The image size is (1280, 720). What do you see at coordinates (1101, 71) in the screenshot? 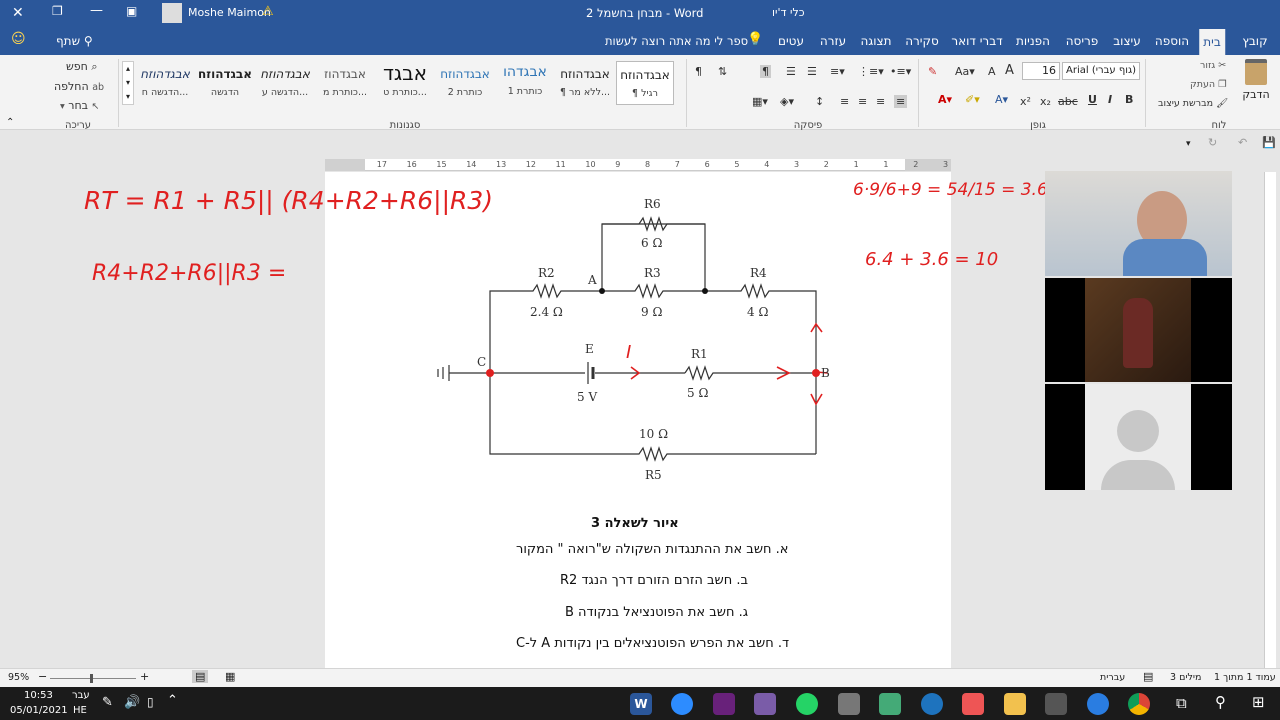
I see `font-name-select: Arial (גוף עברי)` at bounding box center [1101, 71].